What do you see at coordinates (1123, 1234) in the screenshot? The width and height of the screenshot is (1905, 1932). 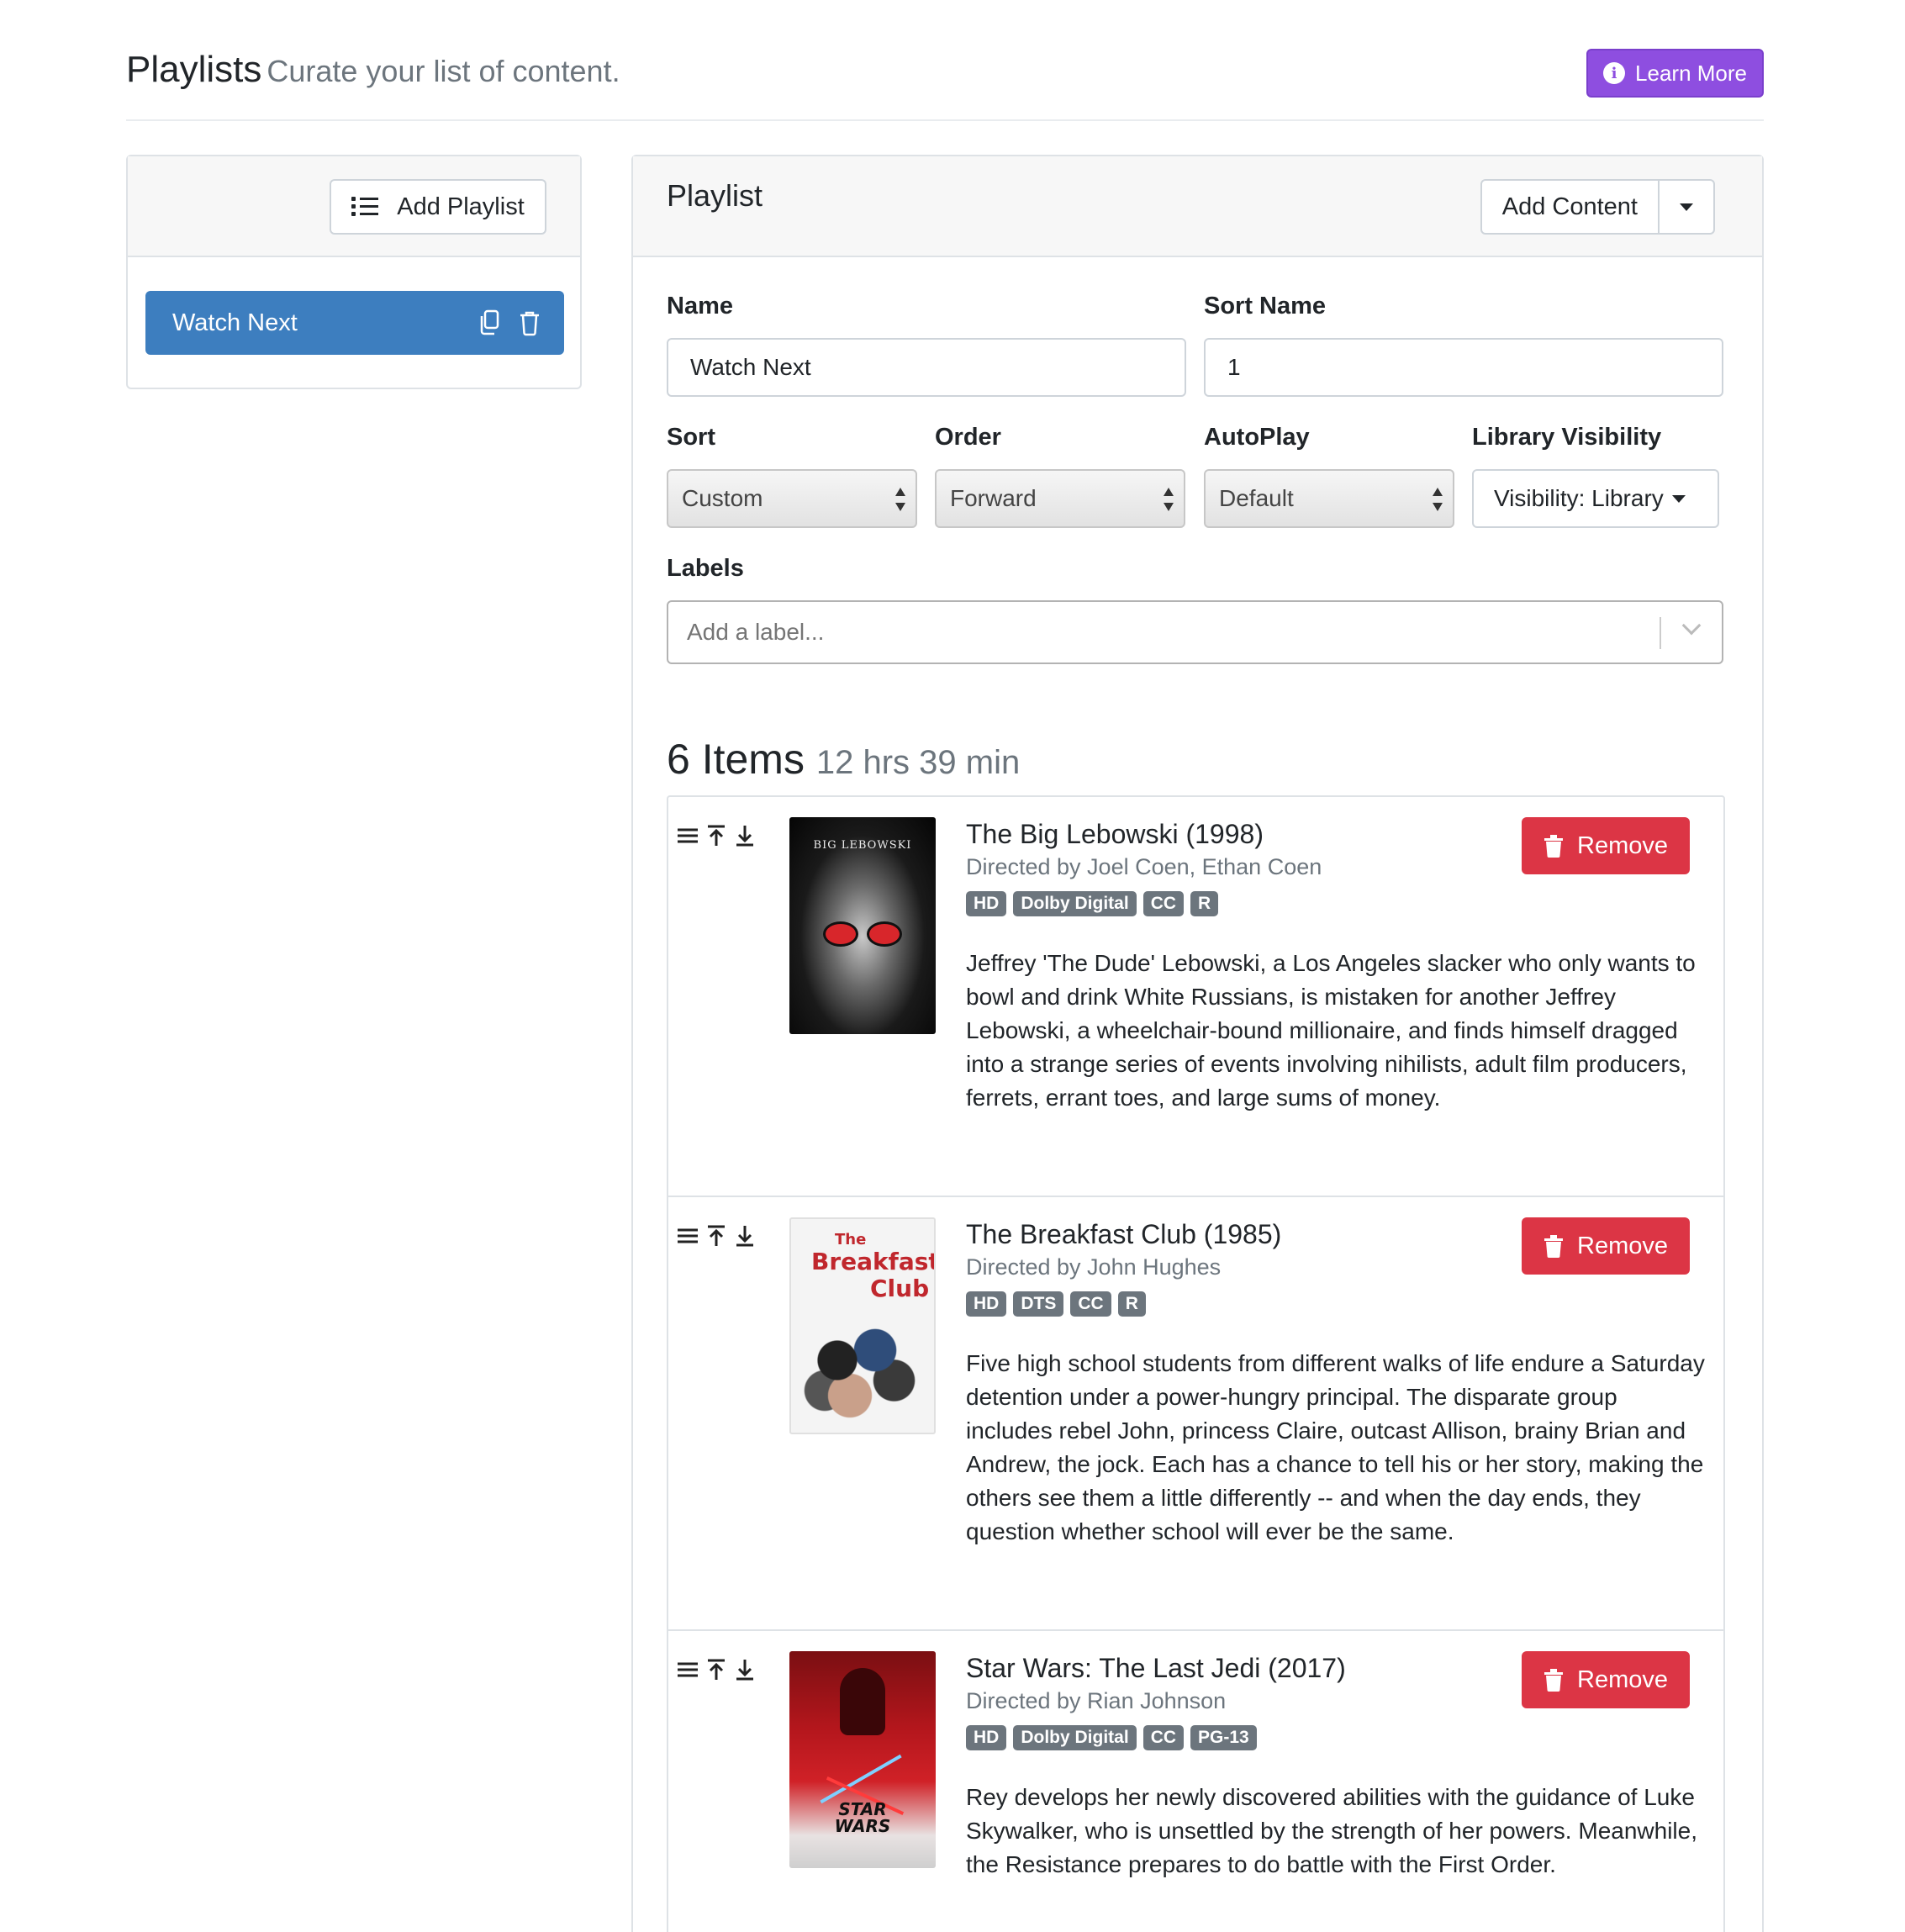 I see `item-title: The Breakfast Club (1985)` at bounding box center [1123, 1234].